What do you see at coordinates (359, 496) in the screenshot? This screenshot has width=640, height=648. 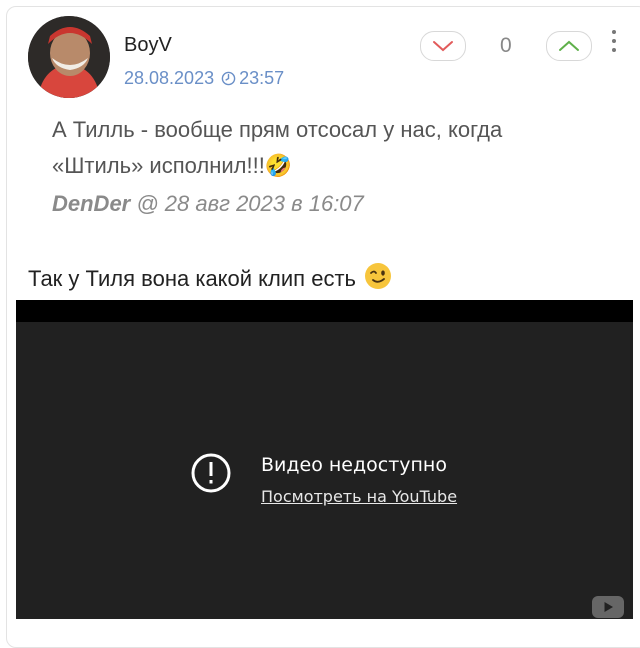 I see `watch-on-youtube-link: Посмотреть на YouTube` at bounding box center [359, 496].